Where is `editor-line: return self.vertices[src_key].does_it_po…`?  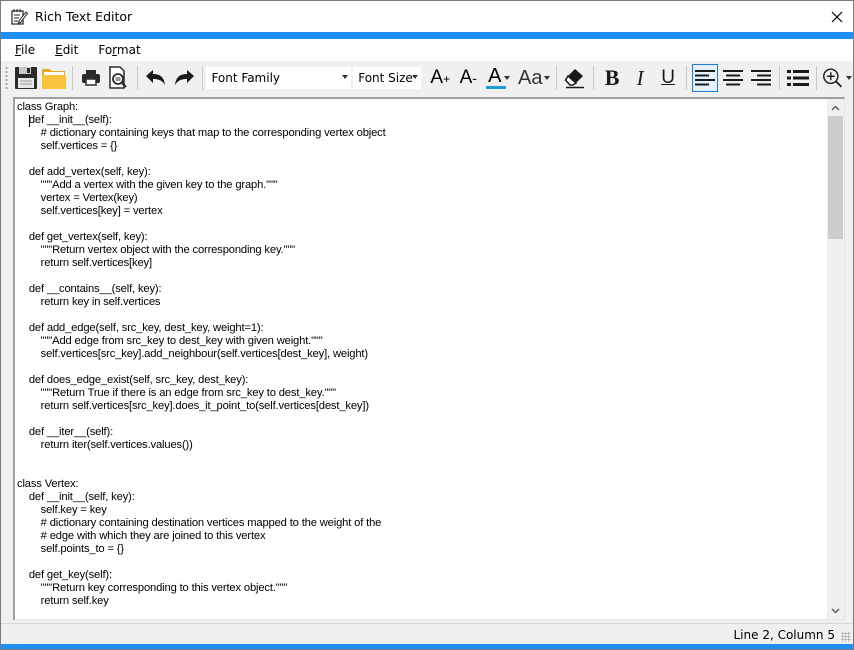 editor-line: return self.vertices[src_key].does_it_po… is located at coordinates (422, 406).